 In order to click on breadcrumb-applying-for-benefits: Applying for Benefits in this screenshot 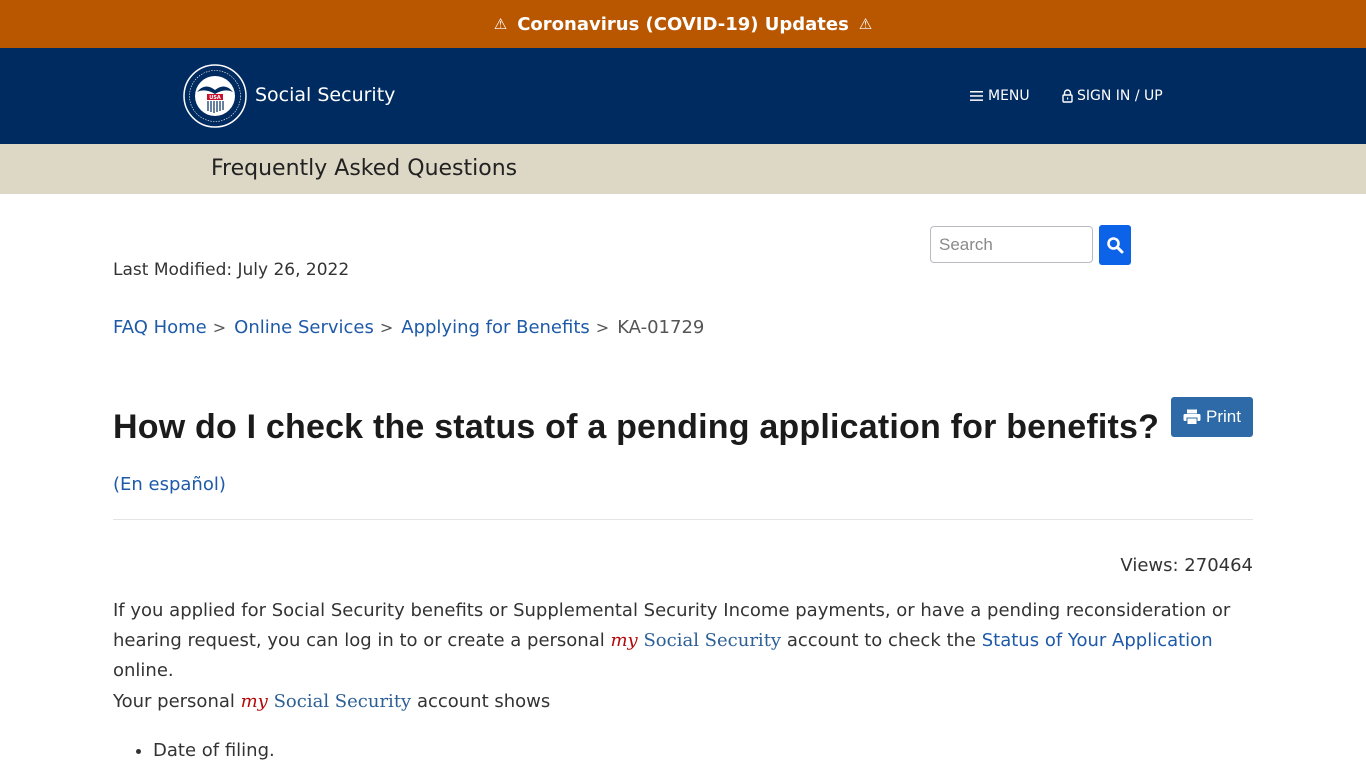, I will do `click(495, 327)`.